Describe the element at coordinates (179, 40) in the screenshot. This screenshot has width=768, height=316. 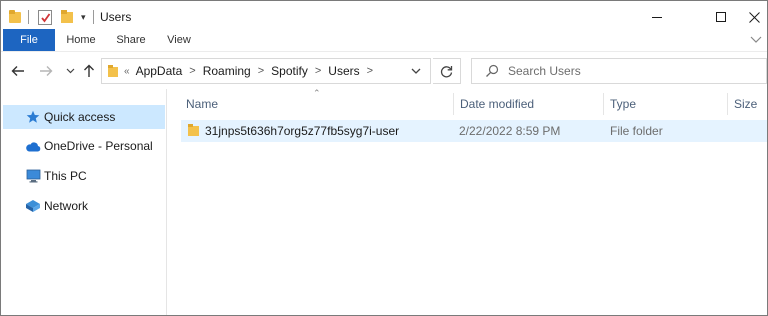
I see `tab-view: View` at that location.